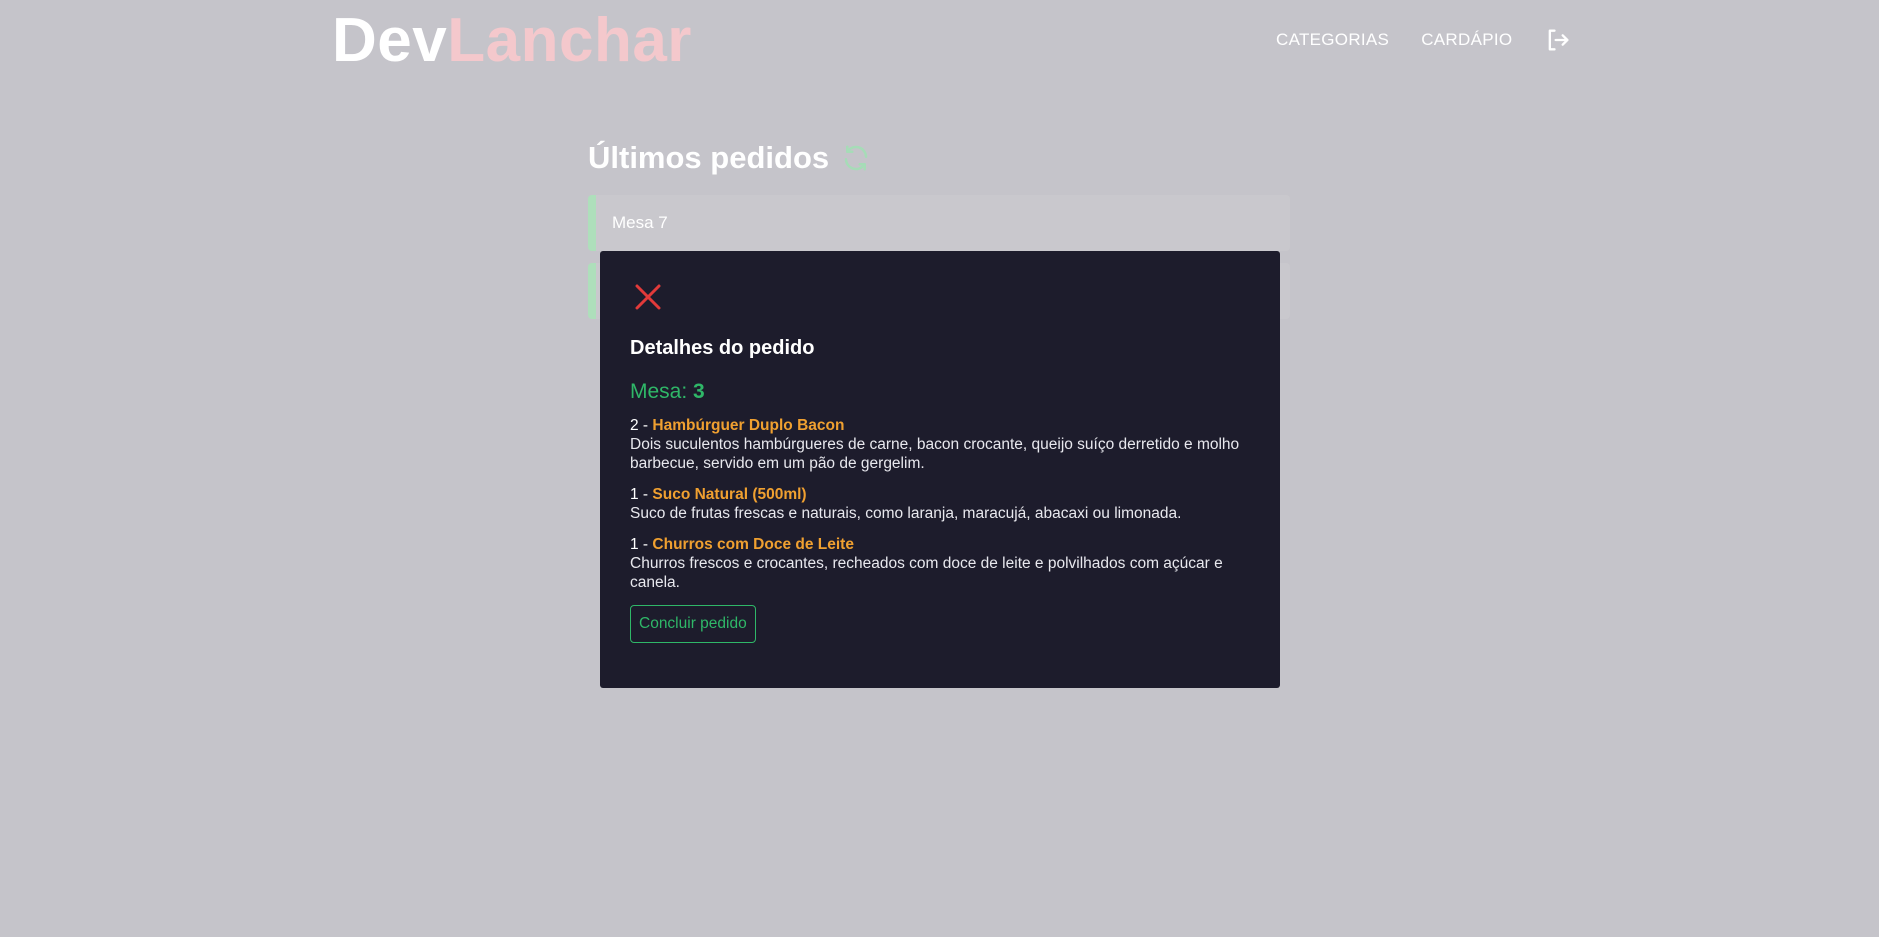 The width and height of the screenshot is (1879, 937). I want to click on item-name: Suco Natural (500ml), so click(729, 494).